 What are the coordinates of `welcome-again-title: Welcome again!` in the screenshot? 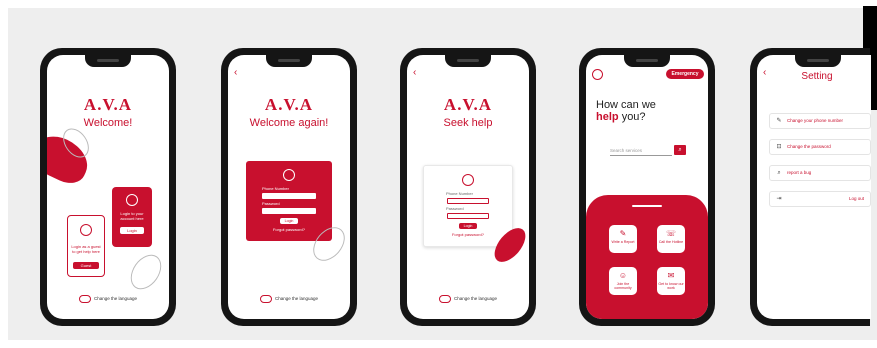 It's located at (289, 123).